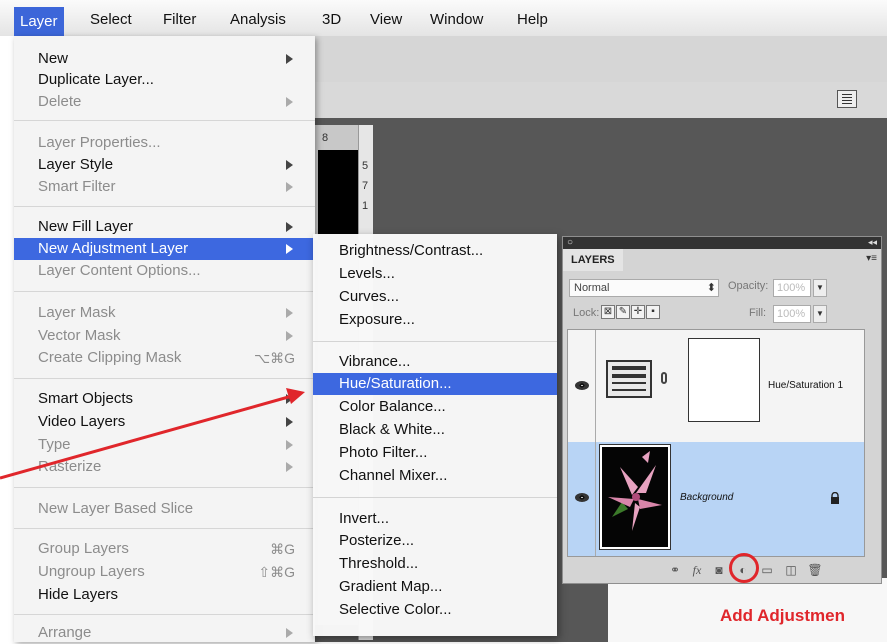  Describe the element at coordinates (295, 396) in the screenshot. I see `annotation-arrow-head` at that location.